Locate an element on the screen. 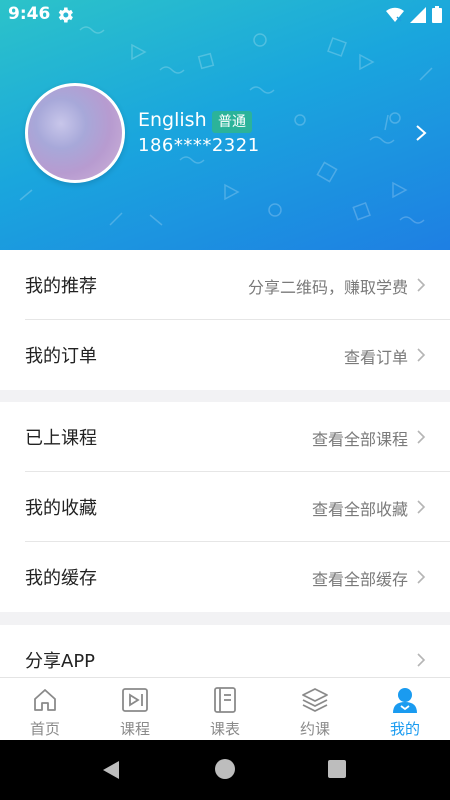 The width and height of the screenshot is (450, 800). menu-item-hint: 查看订单 is located at coordinates (375, 357).